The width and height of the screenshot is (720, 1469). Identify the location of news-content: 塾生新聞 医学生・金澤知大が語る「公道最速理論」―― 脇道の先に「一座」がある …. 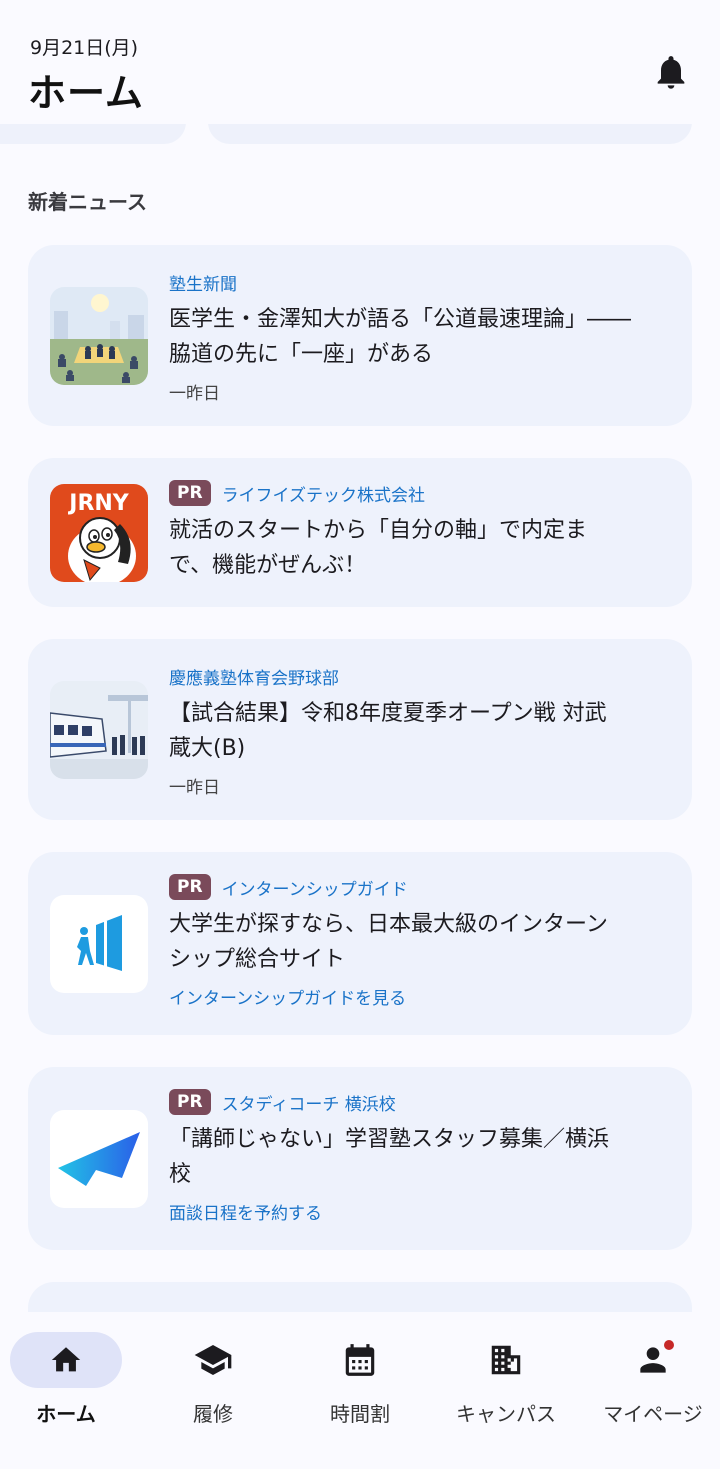
(420, 337).